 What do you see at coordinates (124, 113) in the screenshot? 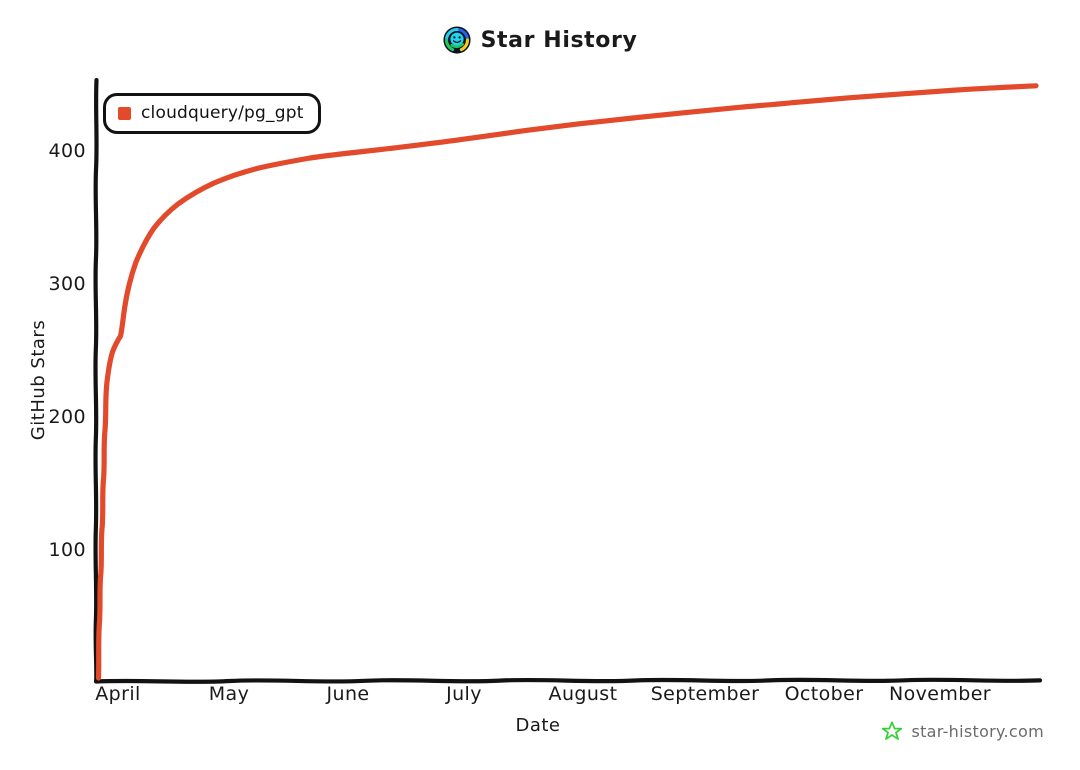
I see `legend-swatch-icon` at bounding box center [124, 113].